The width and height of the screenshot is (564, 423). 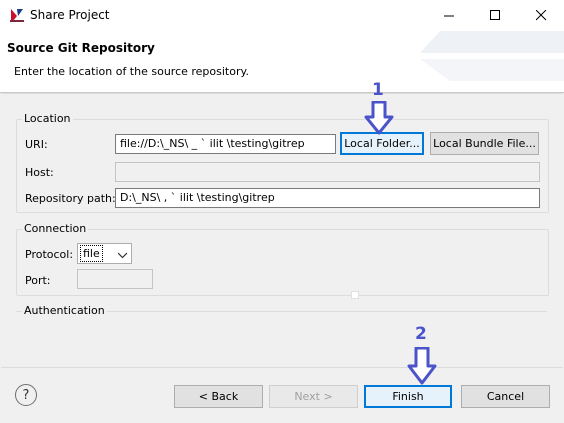 What do you see at coordinates (379, 119) in the screenshot?
I see `callout-arrow-1-icon` at bounding box center [379, 119].